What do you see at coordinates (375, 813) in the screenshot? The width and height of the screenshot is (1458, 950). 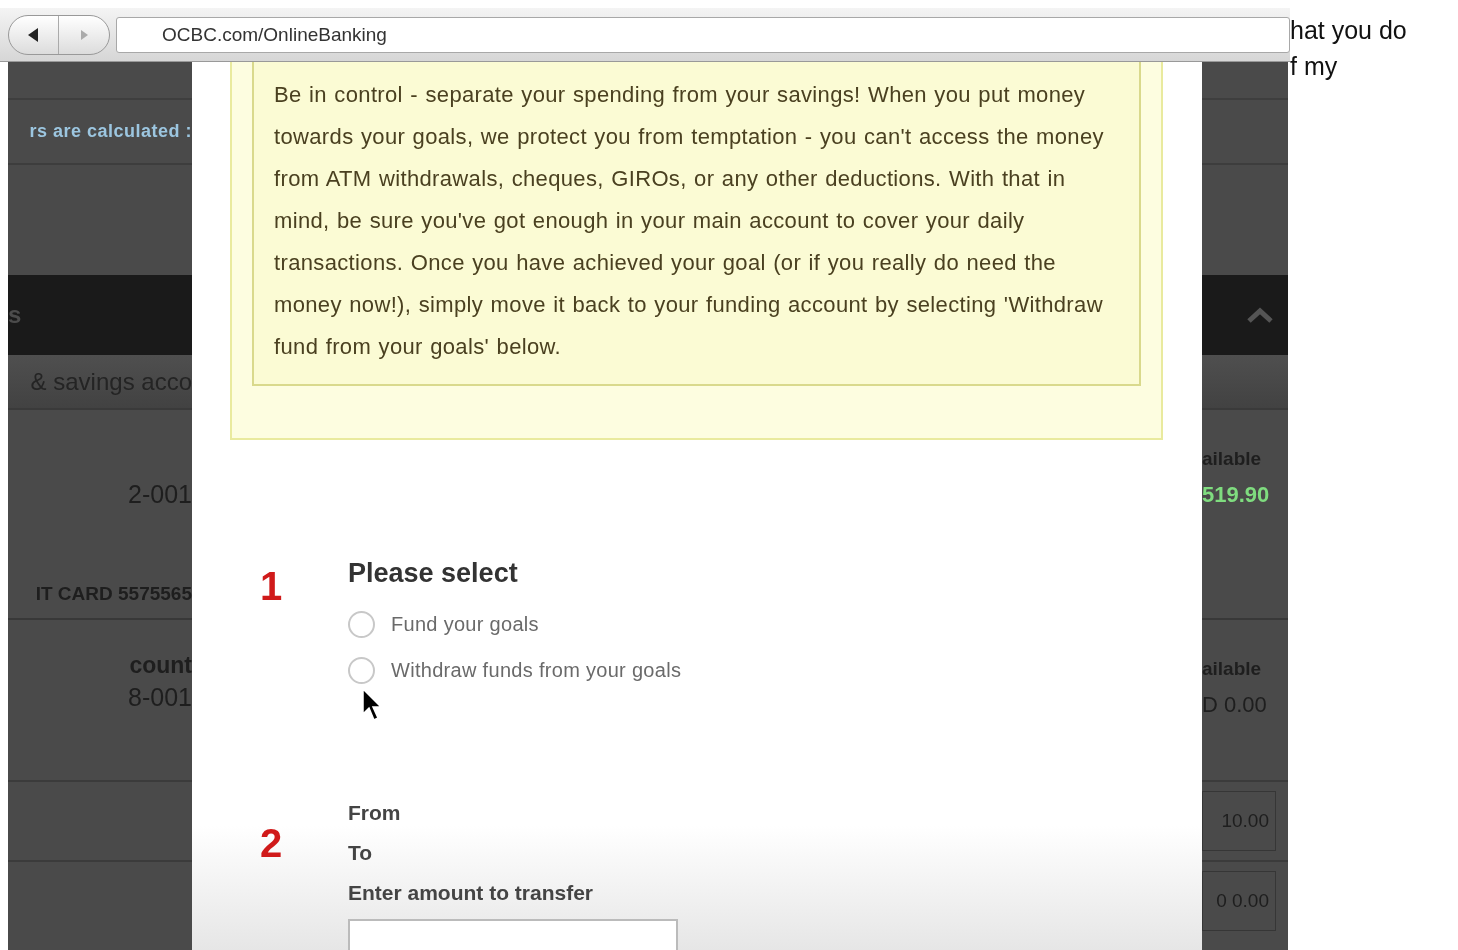 I see `field-label: From` at bounding box center [375, 813].